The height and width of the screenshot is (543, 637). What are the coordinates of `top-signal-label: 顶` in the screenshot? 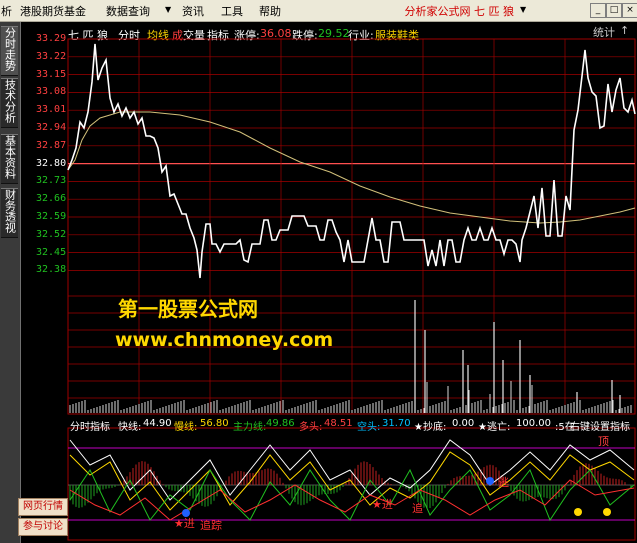 It's located at (603, 441).